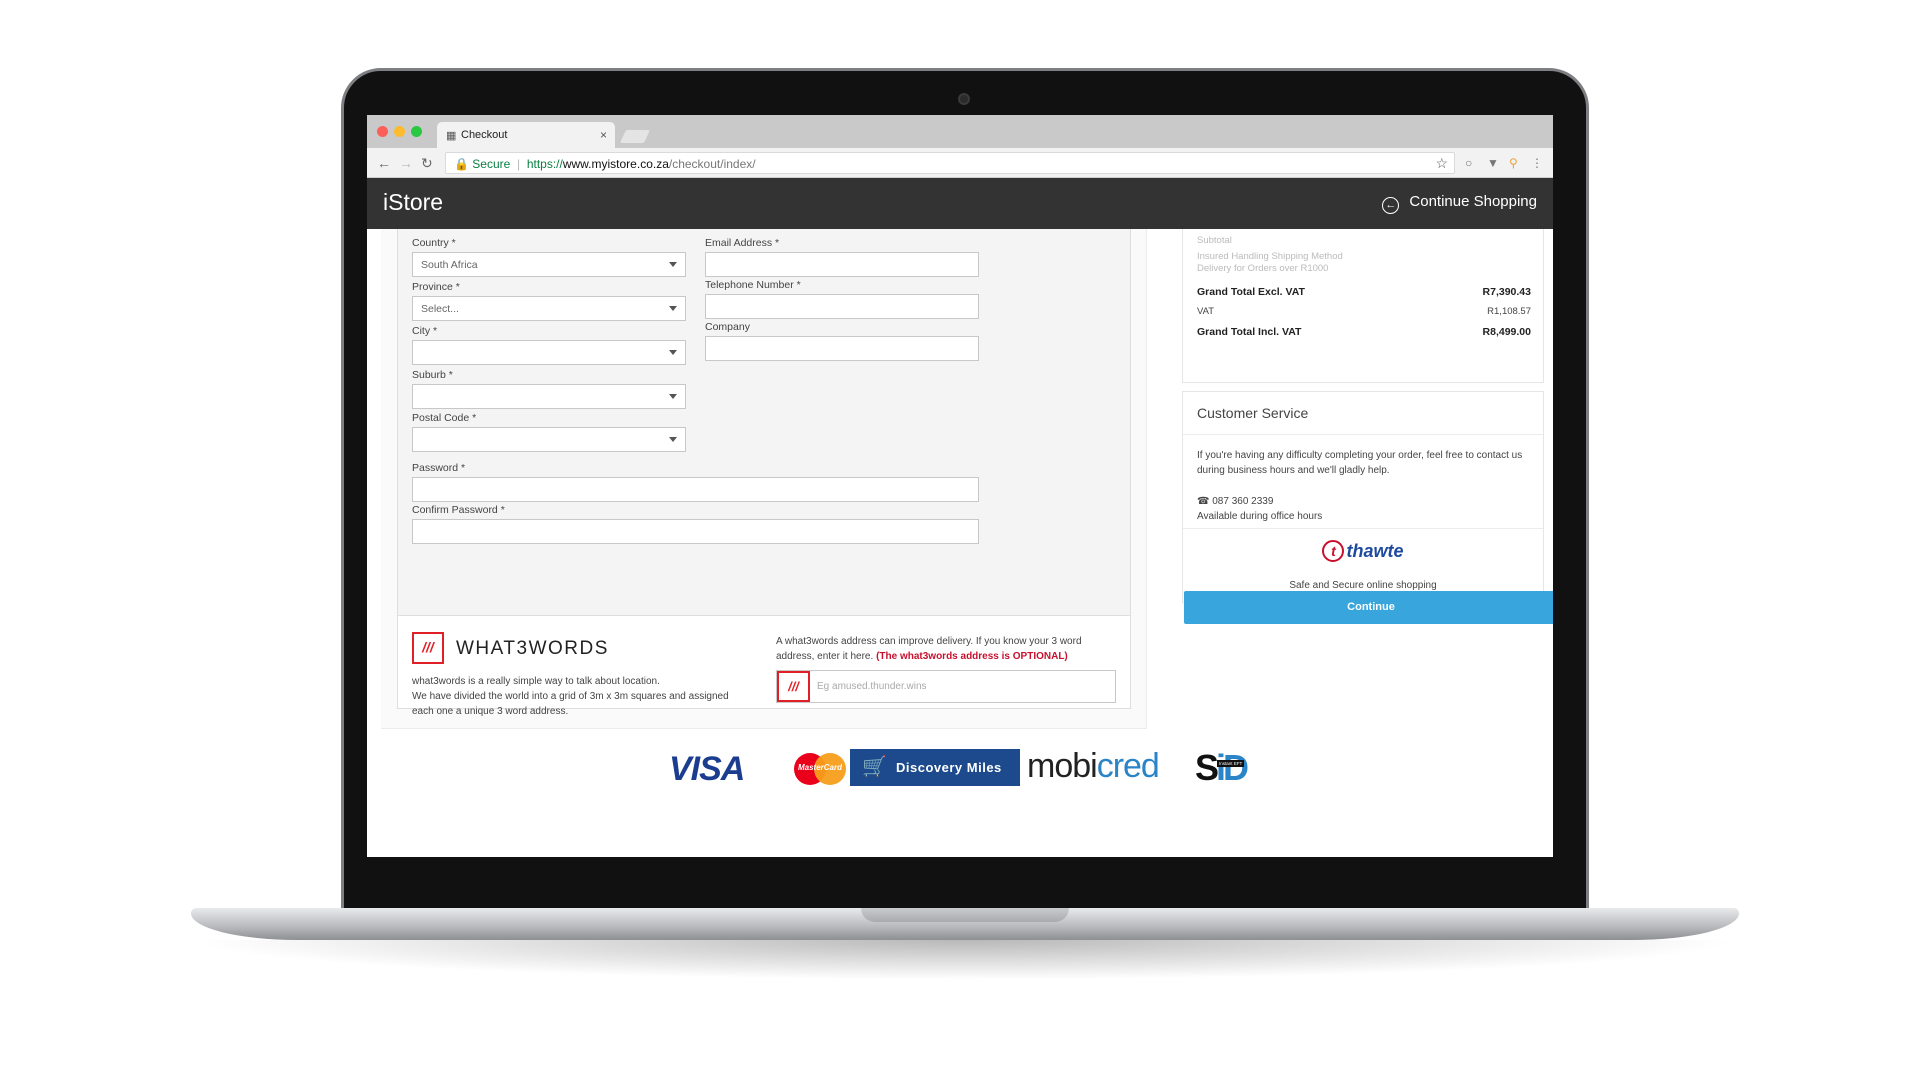 The width and height of the screenshot is (1920, 1080). I want to click on camera-icon, so click(964, 99).